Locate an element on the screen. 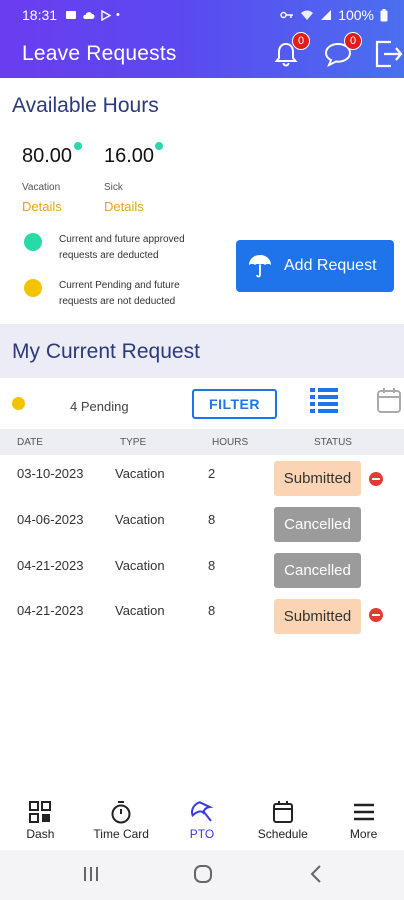  battery-percent: 100% is located at coordinates (356, 15).